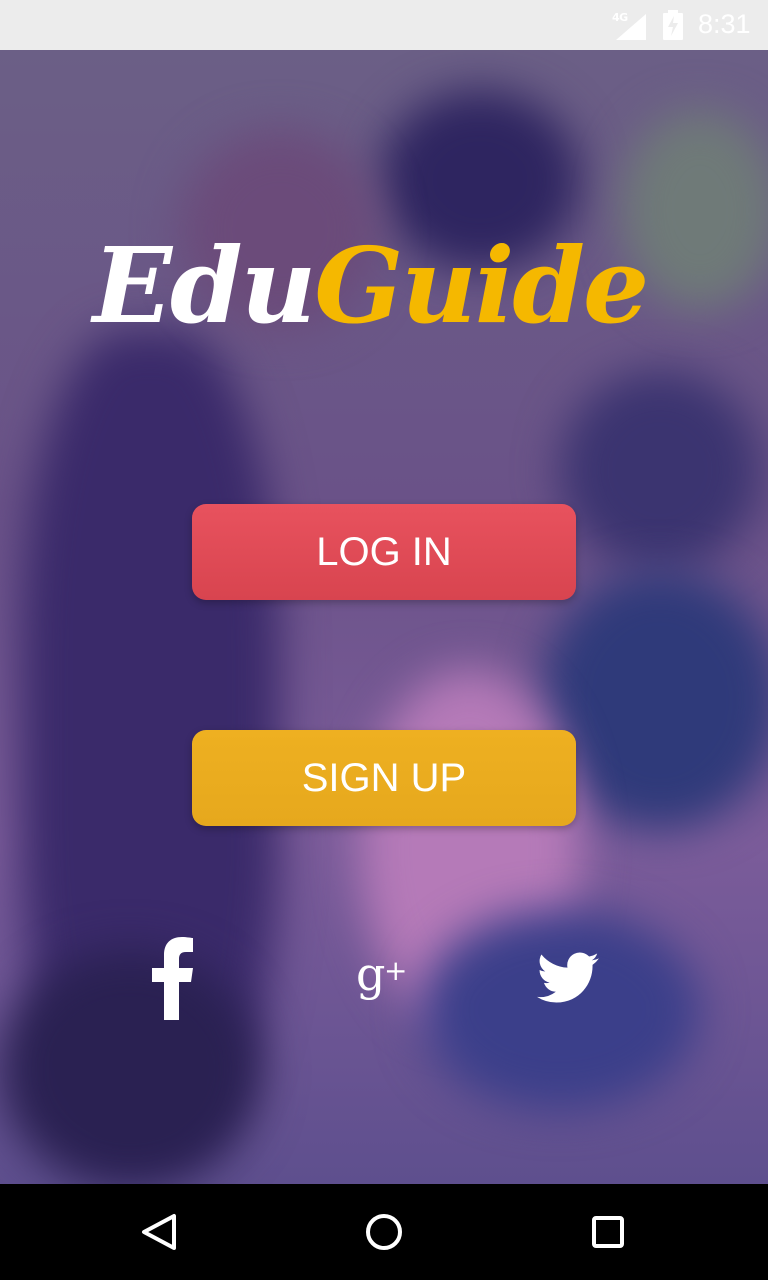 This screenshot has height=1280, width=768. Describe the element at coordinates (384, 25) in the screenshot. I see `status-bar: 4G 8:31` at that location.